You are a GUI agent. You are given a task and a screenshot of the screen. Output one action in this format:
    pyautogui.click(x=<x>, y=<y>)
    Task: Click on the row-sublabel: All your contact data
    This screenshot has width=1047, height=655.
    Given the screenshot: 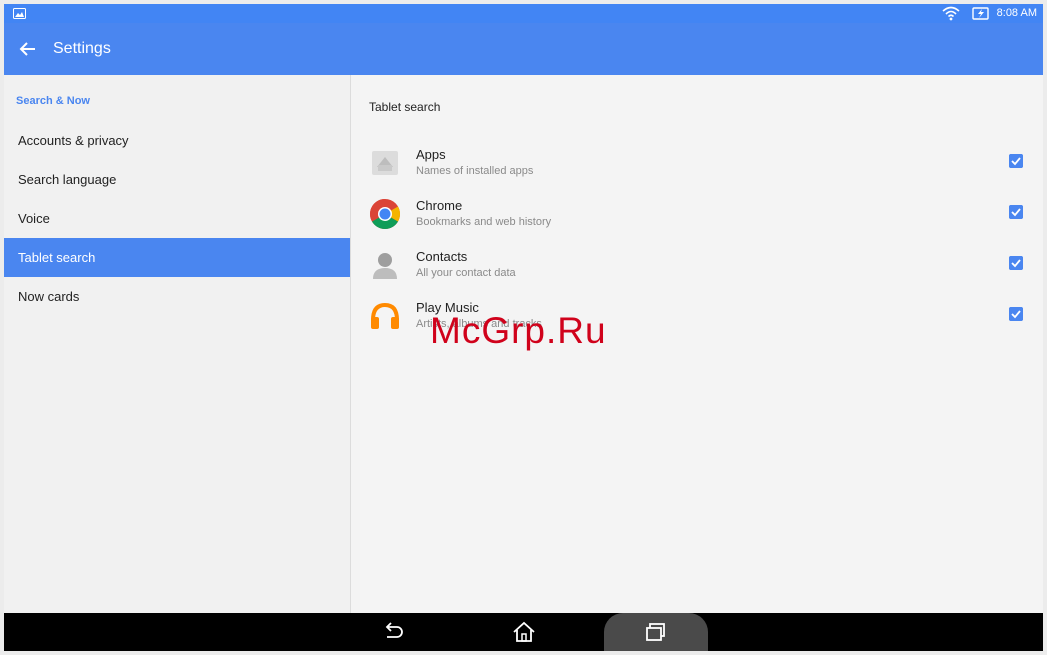 What is the action you would take?
    pyautogui.click(x=466, y=273)
    